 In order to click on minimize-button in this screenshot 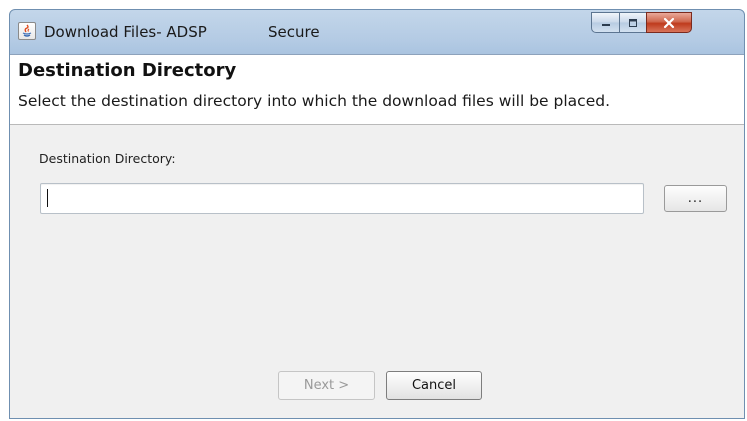, I will do `click(605, 22)`.